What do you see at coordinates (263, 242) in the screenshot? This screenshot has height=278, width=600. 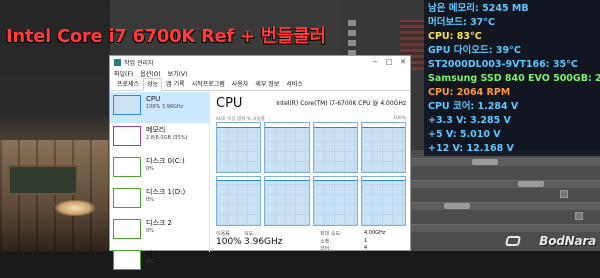 I see `speed-value: 3.96GHz` at bounding box center [263, 242].